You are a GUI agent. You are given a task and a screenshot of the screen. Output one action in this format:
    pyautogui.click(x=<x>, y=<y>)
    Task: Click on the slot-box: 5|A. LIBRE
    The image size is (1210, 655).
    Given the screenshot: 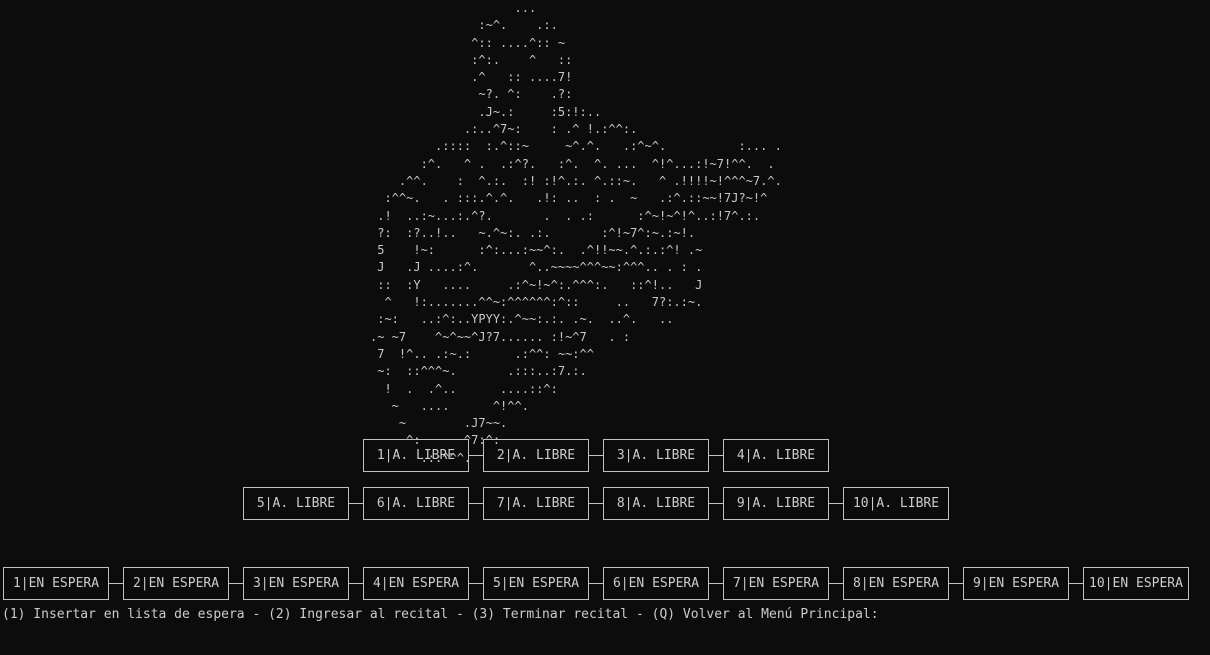 What is the action you would take?
    pyautogui.click(x=296, y=503)
    